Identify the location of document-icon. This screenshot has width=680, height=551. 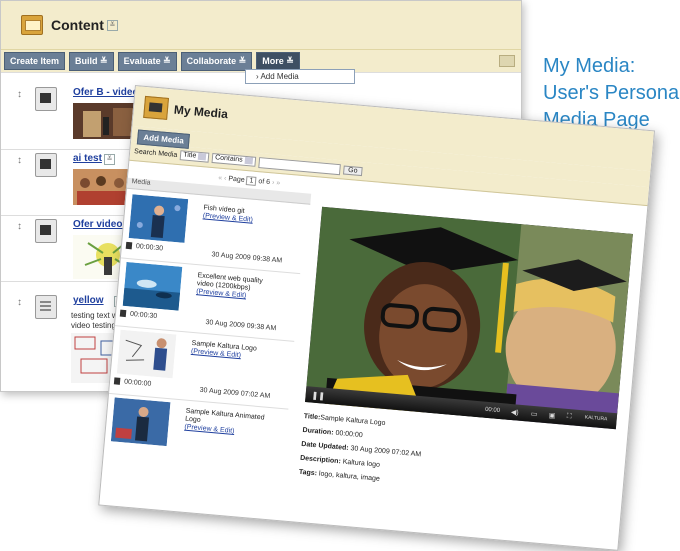
(46, 307).